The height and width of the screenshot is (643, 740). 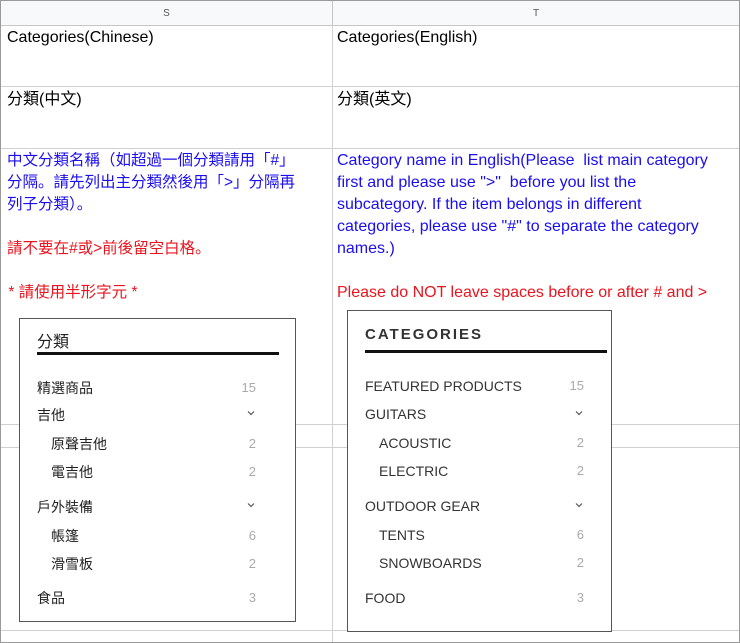 What do you see at coordinates (443, 386) in the screenshot?
I see `category-item-featured: FEATURED PRODUCTS` at bounding box center [443, 386].